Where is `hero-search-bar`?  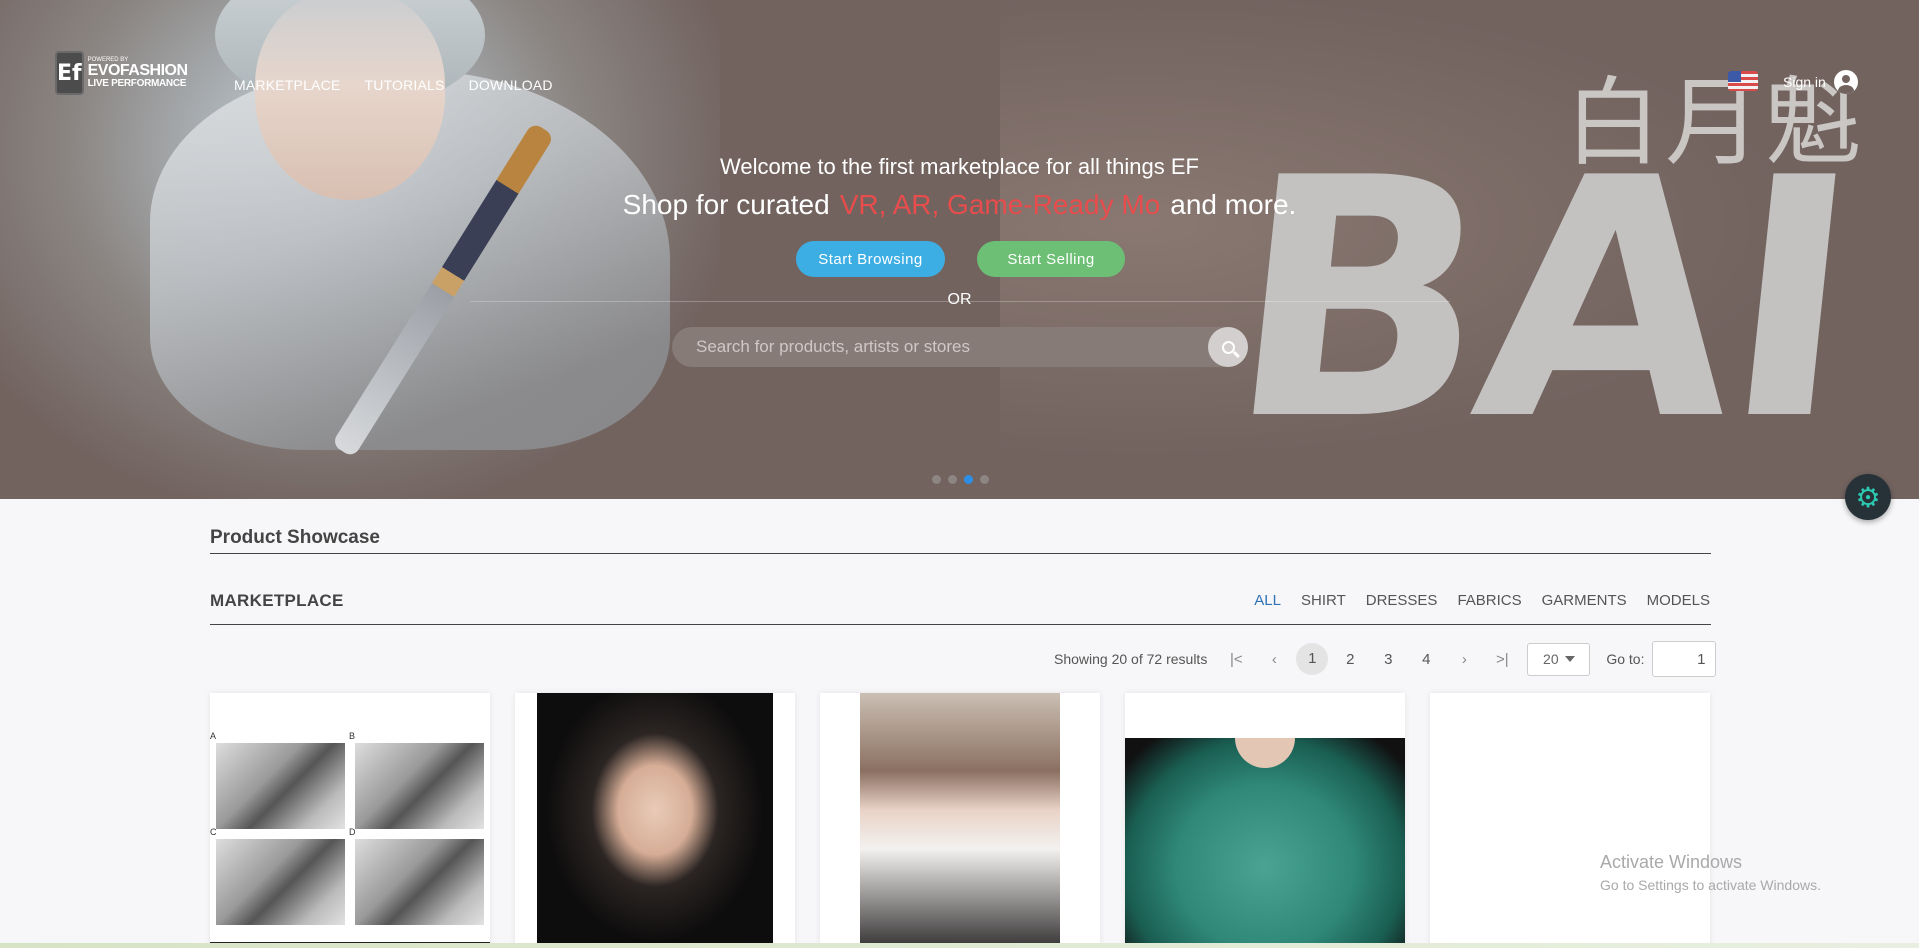 hero-search-bar is located at coordinates (960, 347).